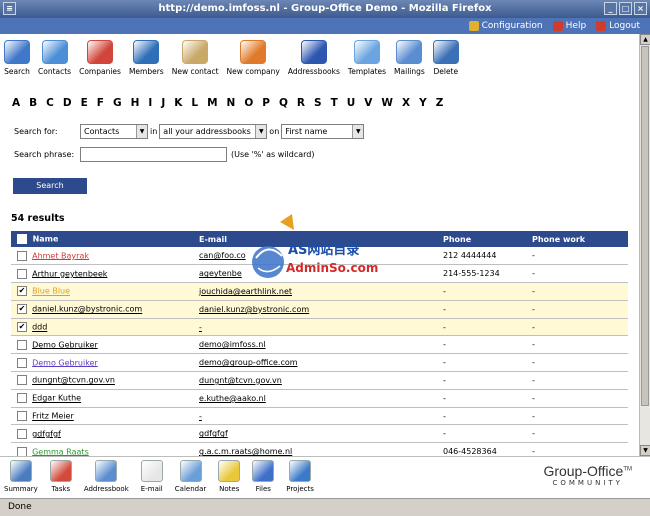  Describe the element at coordinates (213, 433) in the screenshot. I see `email-link: gdfgfgf` at that location.